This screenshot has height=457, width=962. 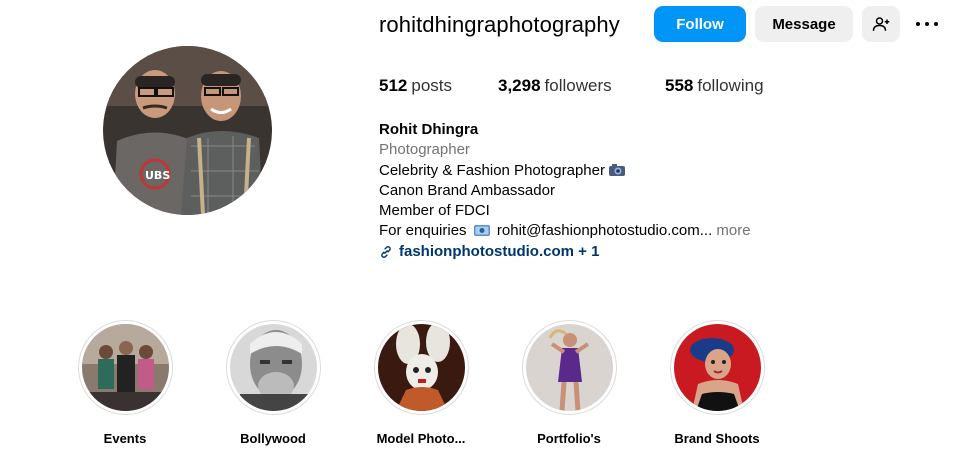 I want to click on suggested-accounts-button, so click(x=881, y=24).